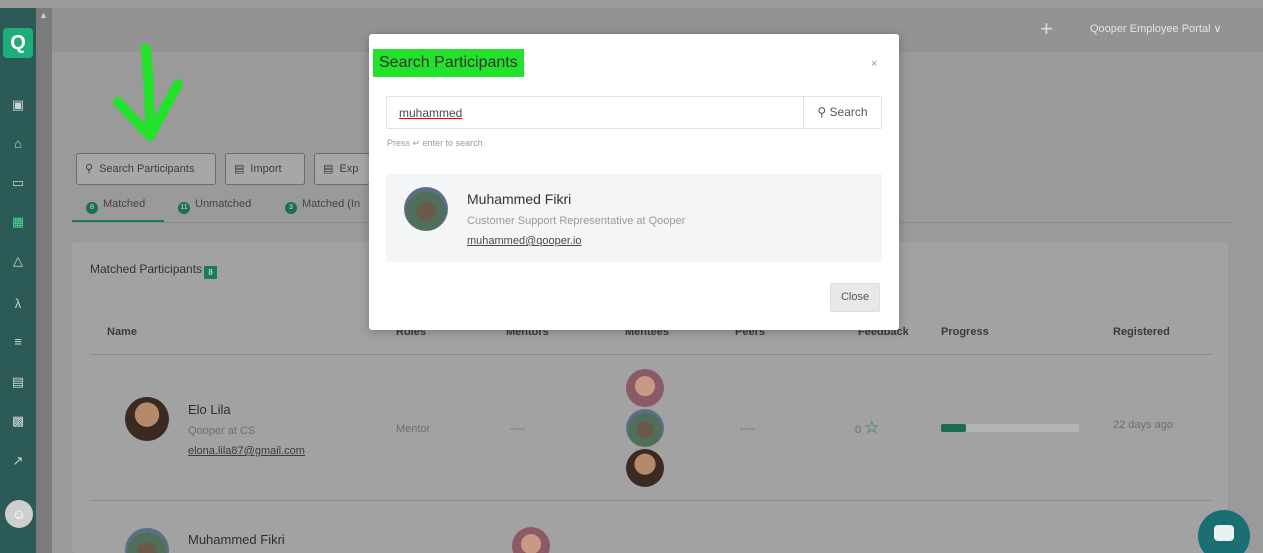 The height and width of the screenshot is (553, 1263). What do you see at coordinates (435, 143) in the screenshot?
I see `search-hint: Press ↵ enter to search` at bounding box center [435, 143].